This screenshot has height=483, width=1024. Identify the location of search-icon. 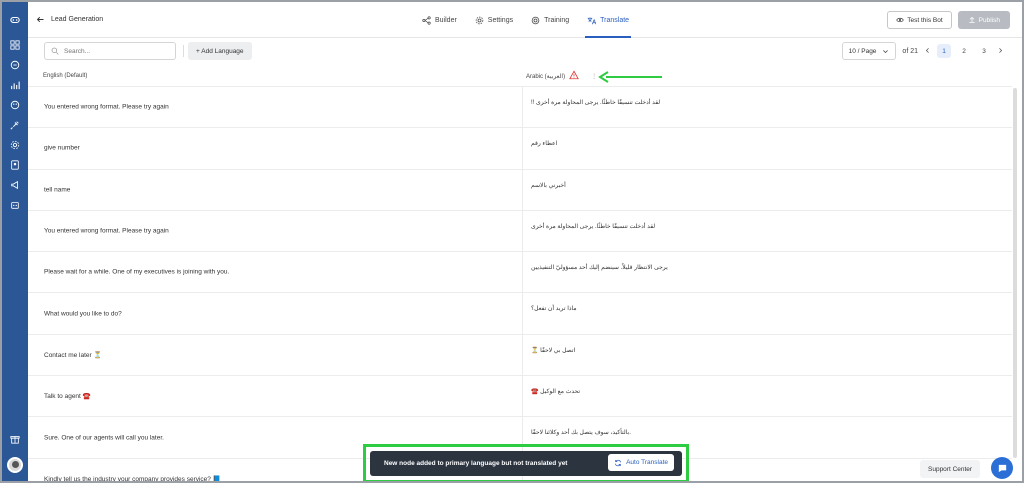
(55, 51).